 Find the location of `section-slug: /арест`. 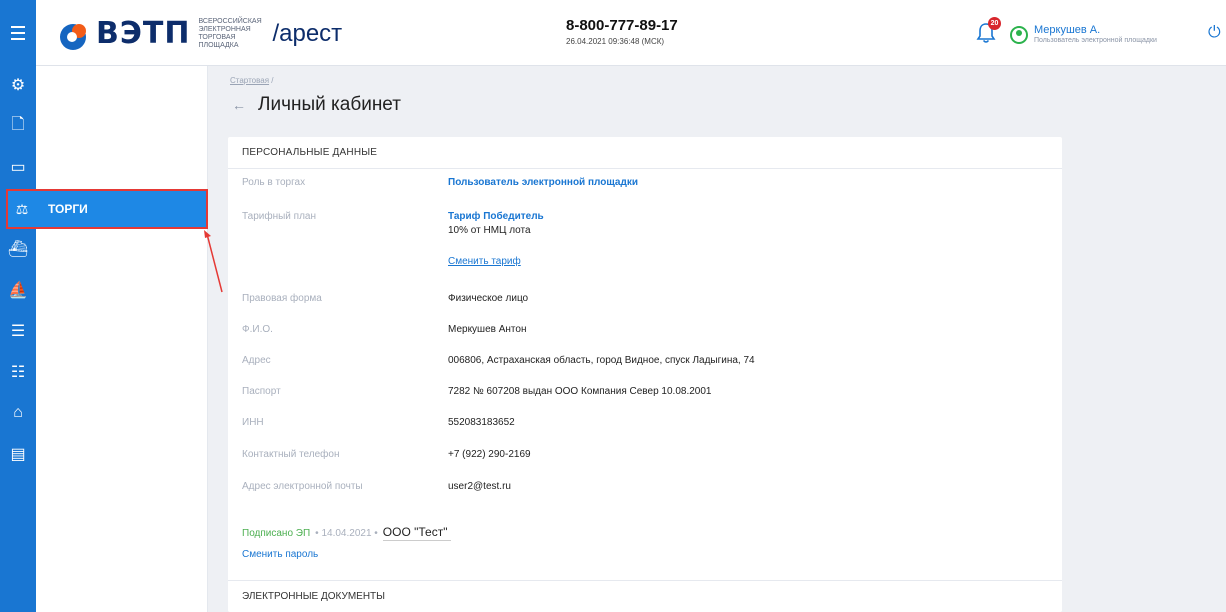

section-slug: /арест is located at coordinates (307, 33).